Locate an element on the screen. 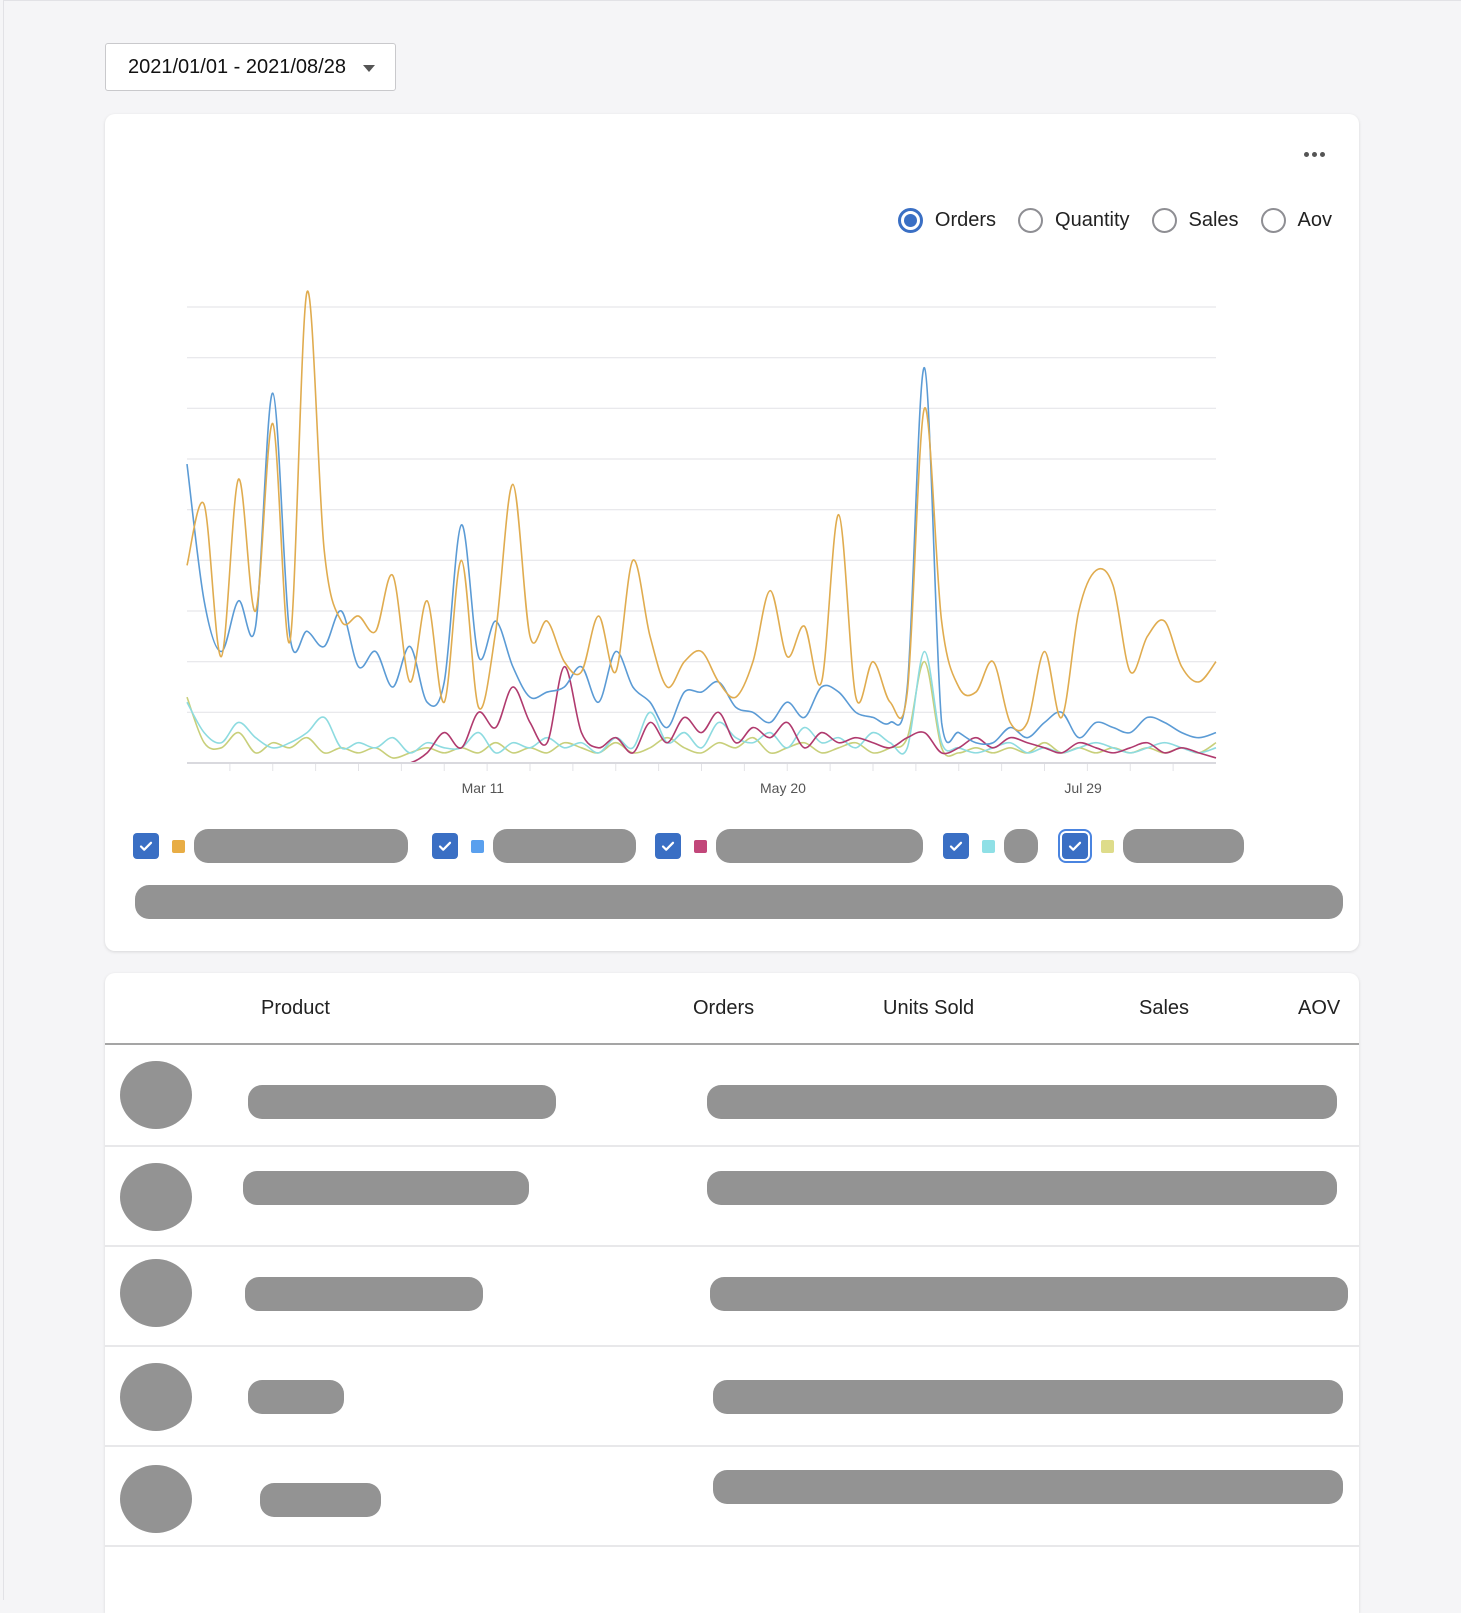 The height and width of the screenshot is (1613, 1461). column-header-orders: Orders is located at coordinates (723, 1008).